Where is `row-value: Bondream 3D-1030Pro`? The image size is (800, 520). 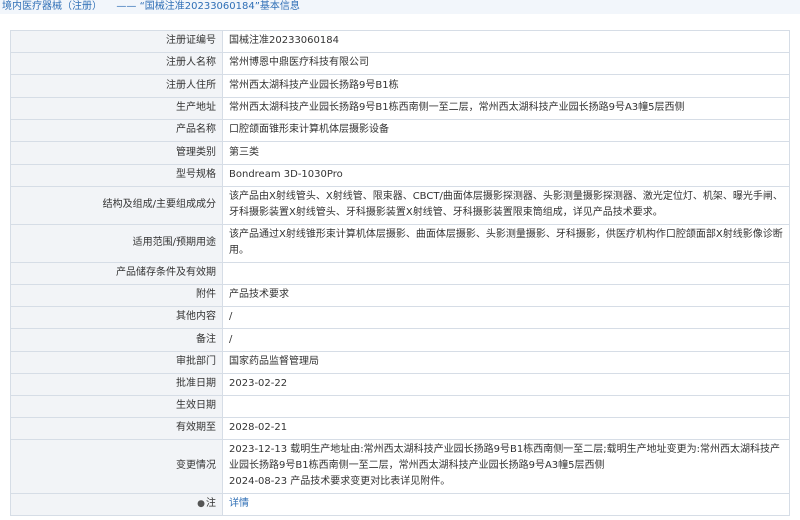 row-value: Bondream 3D-1030Pro is located at coordinates (506, 175).